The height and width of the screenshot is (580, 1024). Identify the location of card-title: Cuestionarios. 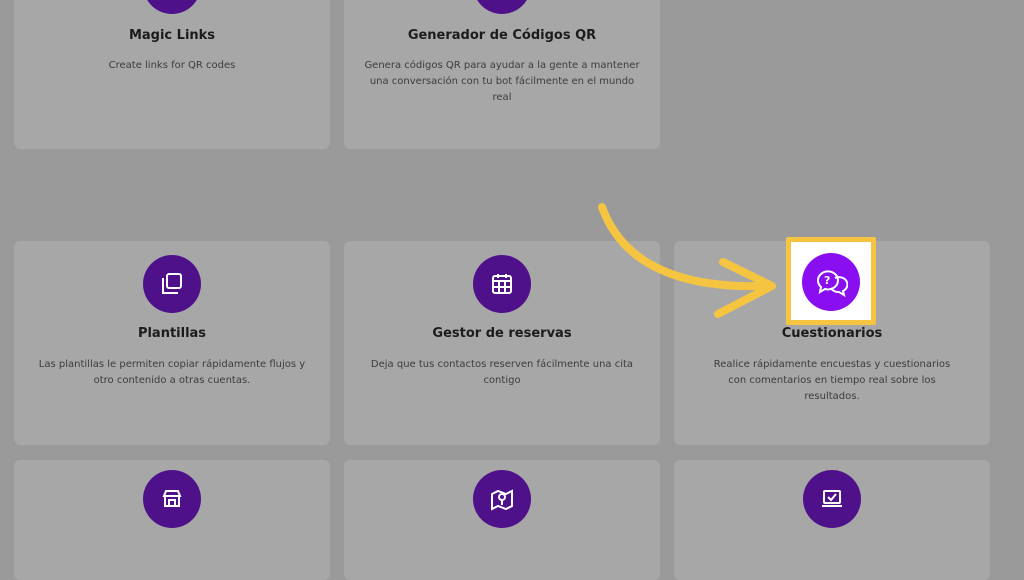
(832, 333).